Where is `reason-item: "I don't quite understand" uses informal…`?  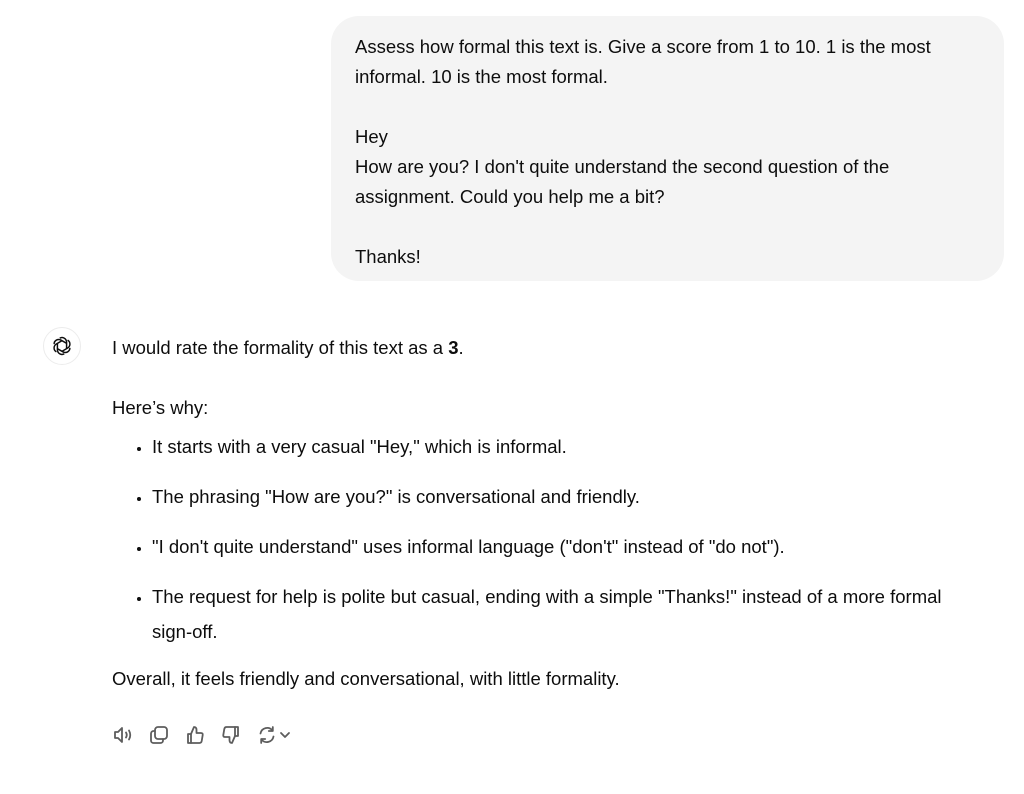 reason-item: "I don't quite understand" uses informal… is located at coordinates (562, 546).